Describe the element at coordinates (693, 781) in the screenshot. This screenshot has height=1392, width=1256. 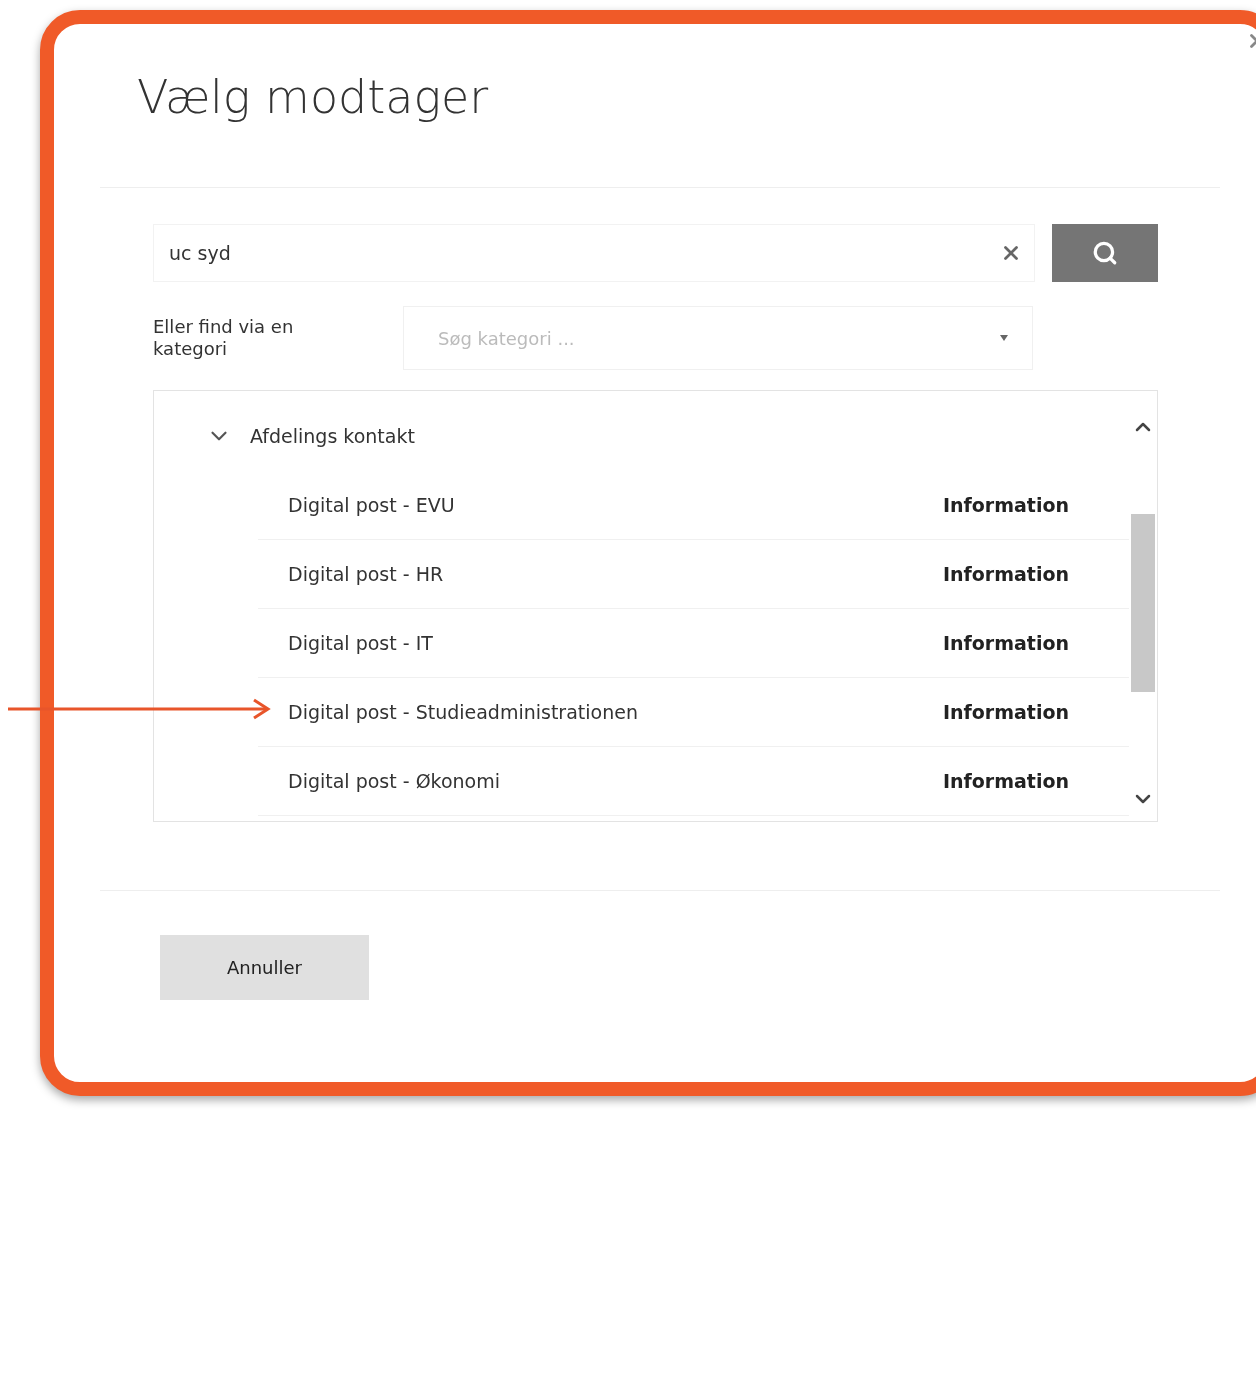
I see `result-row: Digital post - Økonomi Information` at that location.